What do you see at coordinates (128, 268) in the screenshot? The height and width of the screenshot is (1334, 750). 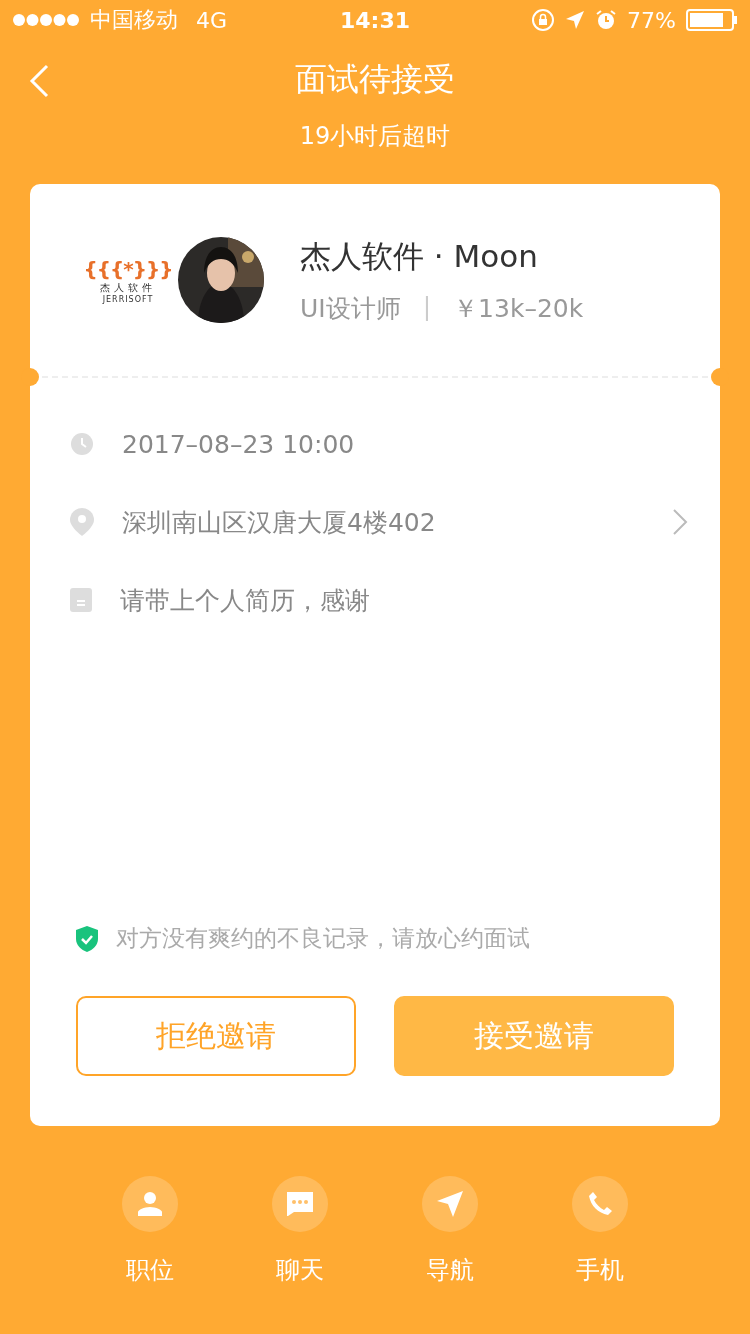 I see `logo-mark: {{{*}}}` at bounding box center [128, 268].